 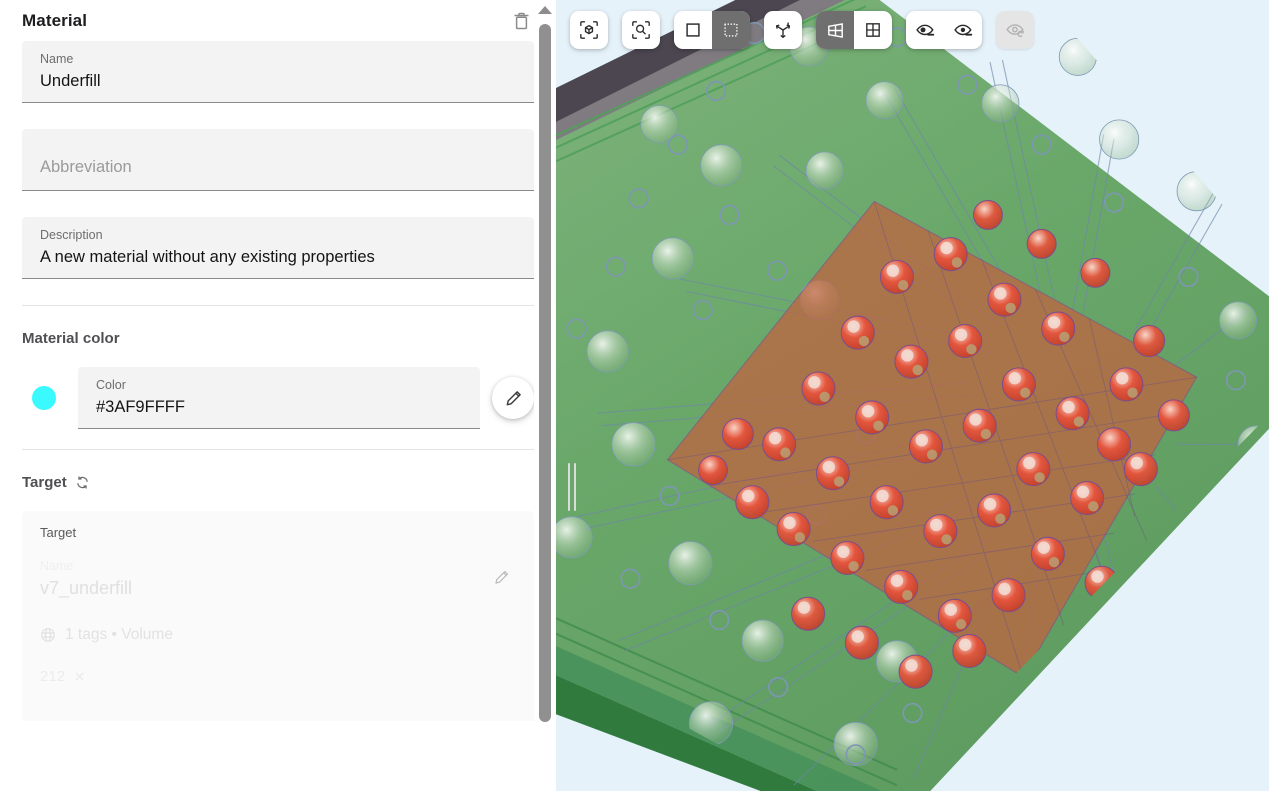 I want to click on fit-to-object-button, so click(x=589, y=30).